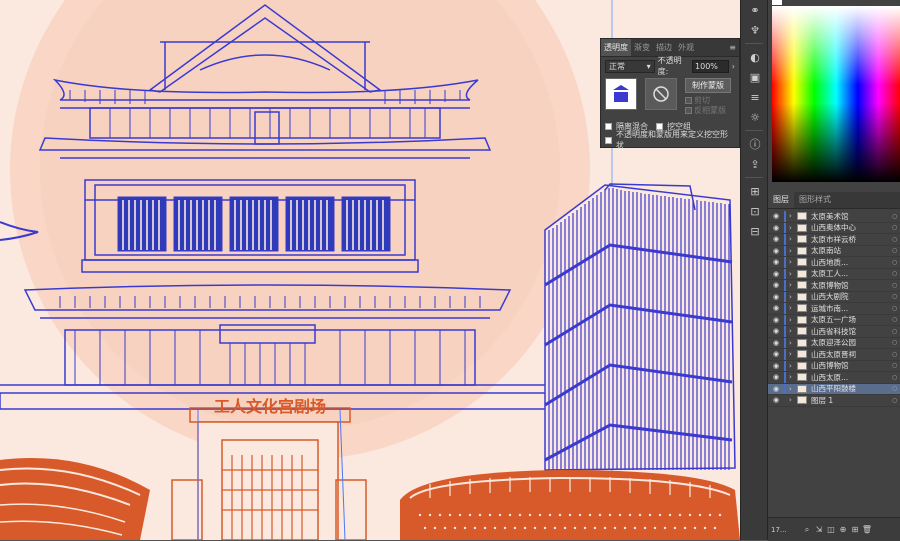 The image size is (900, 541). What do you see at coordinates (834, 378) in the screenshot?
I see `layer-row: ◉ › 山西太原... ○` at bounding box center [834, 378].